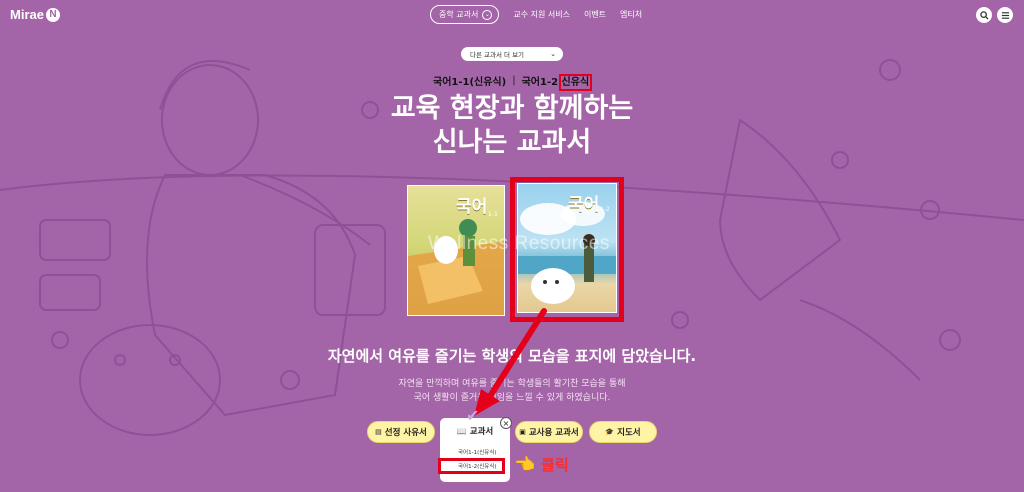 The height and width of the screenshot is (492, 1024). I want to click on other-textbook-select: 다른 교과서 더 보기 ⌄, so click(512, 54).